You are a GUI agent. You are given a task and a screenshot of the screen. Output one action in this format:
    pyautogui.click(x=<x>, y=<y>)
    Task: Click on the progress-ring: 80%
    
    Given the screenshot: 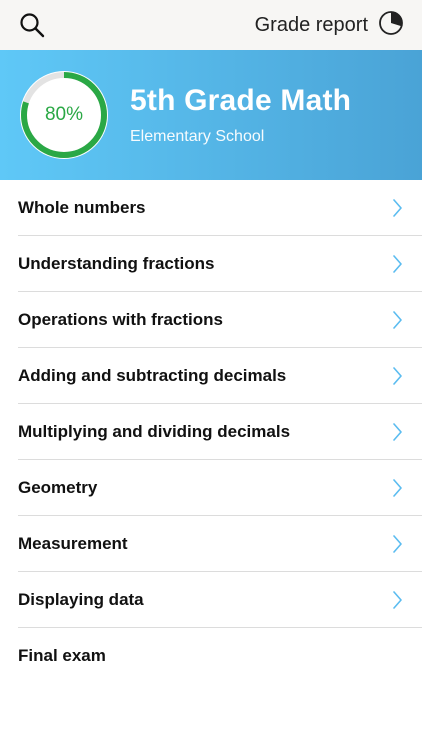 What is the action you would take?
    pyautogui.click(x=64, y=115)
    